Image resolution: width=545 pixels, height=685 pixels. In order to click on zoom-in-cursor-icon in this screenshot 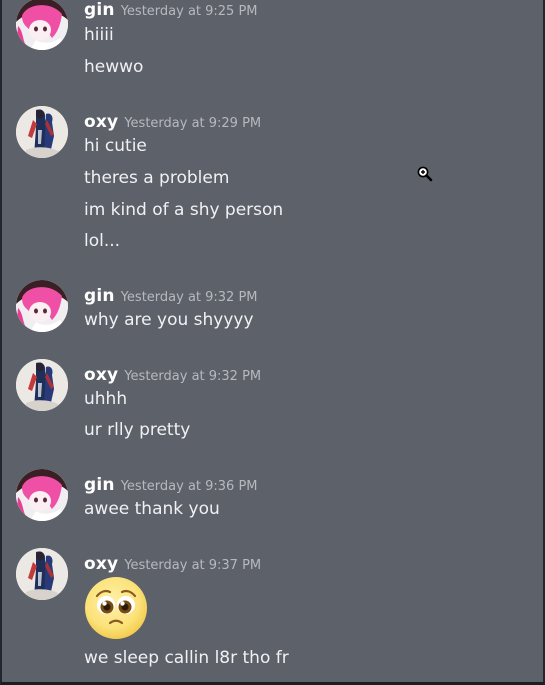, I will do `click(425, 174)`.